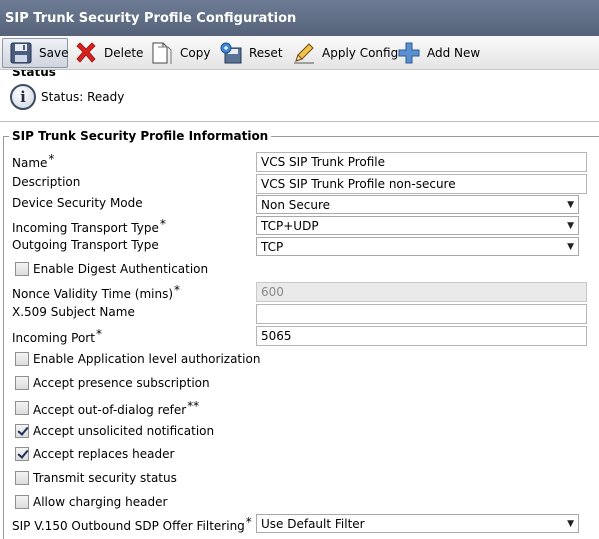 This screenshot has height=539, width=599. I want to click on reset-label: Reset, so click(266, 53).